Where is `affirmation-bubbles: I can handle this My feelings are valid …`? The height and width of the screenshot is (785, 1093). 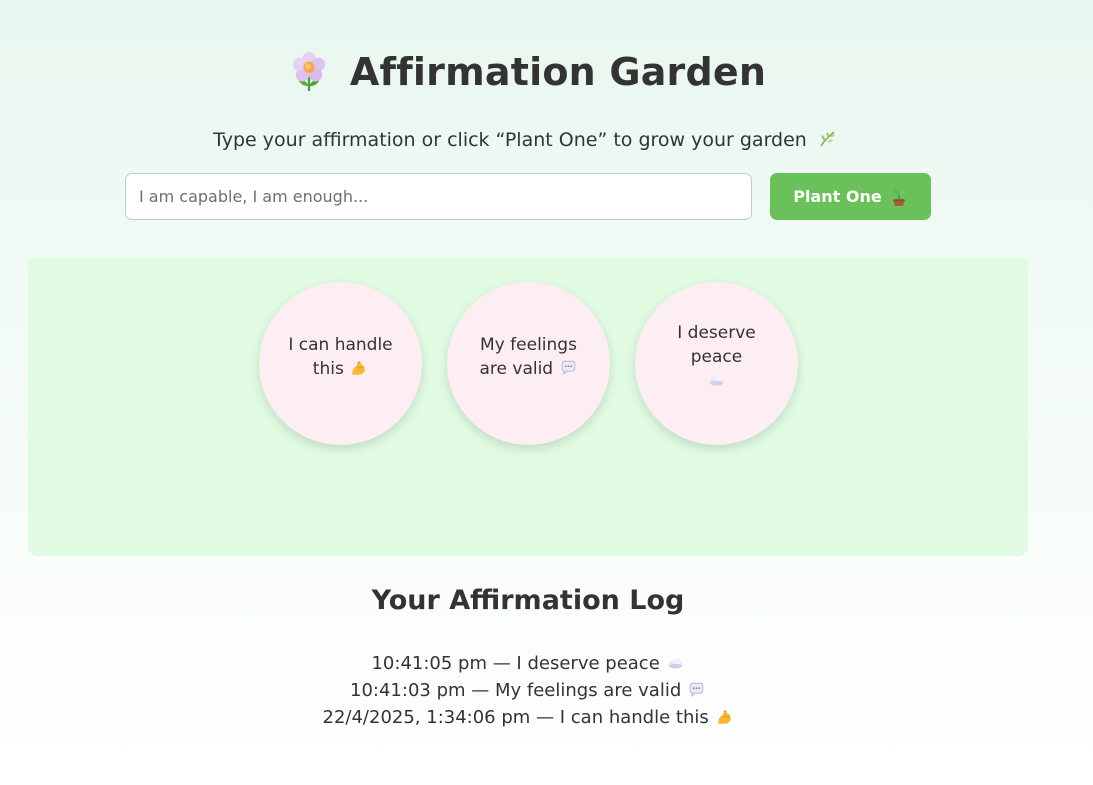
affirmation-bubbles: I can handle this My feelings are valid … is located at coordinates (528, 363).